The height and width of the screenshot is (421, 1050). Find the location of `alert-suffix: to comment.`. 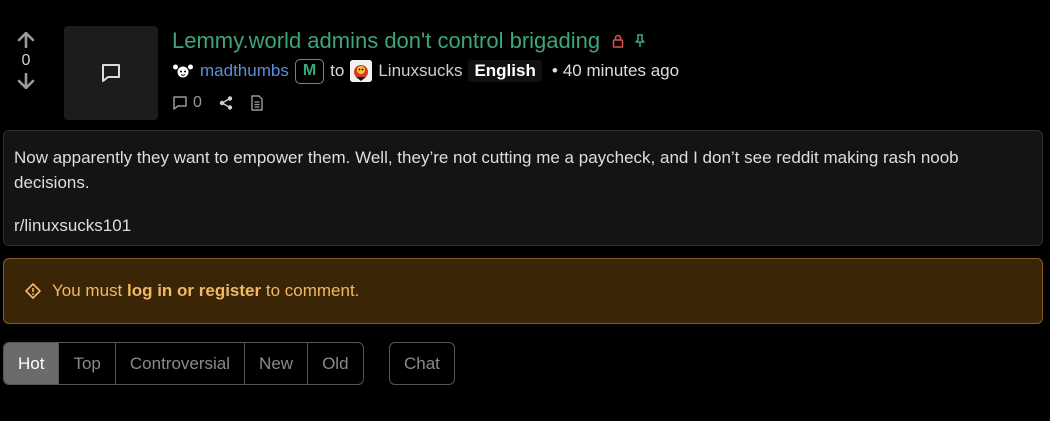

alert-suffix: to comment. is located at coordinates (312, 290).